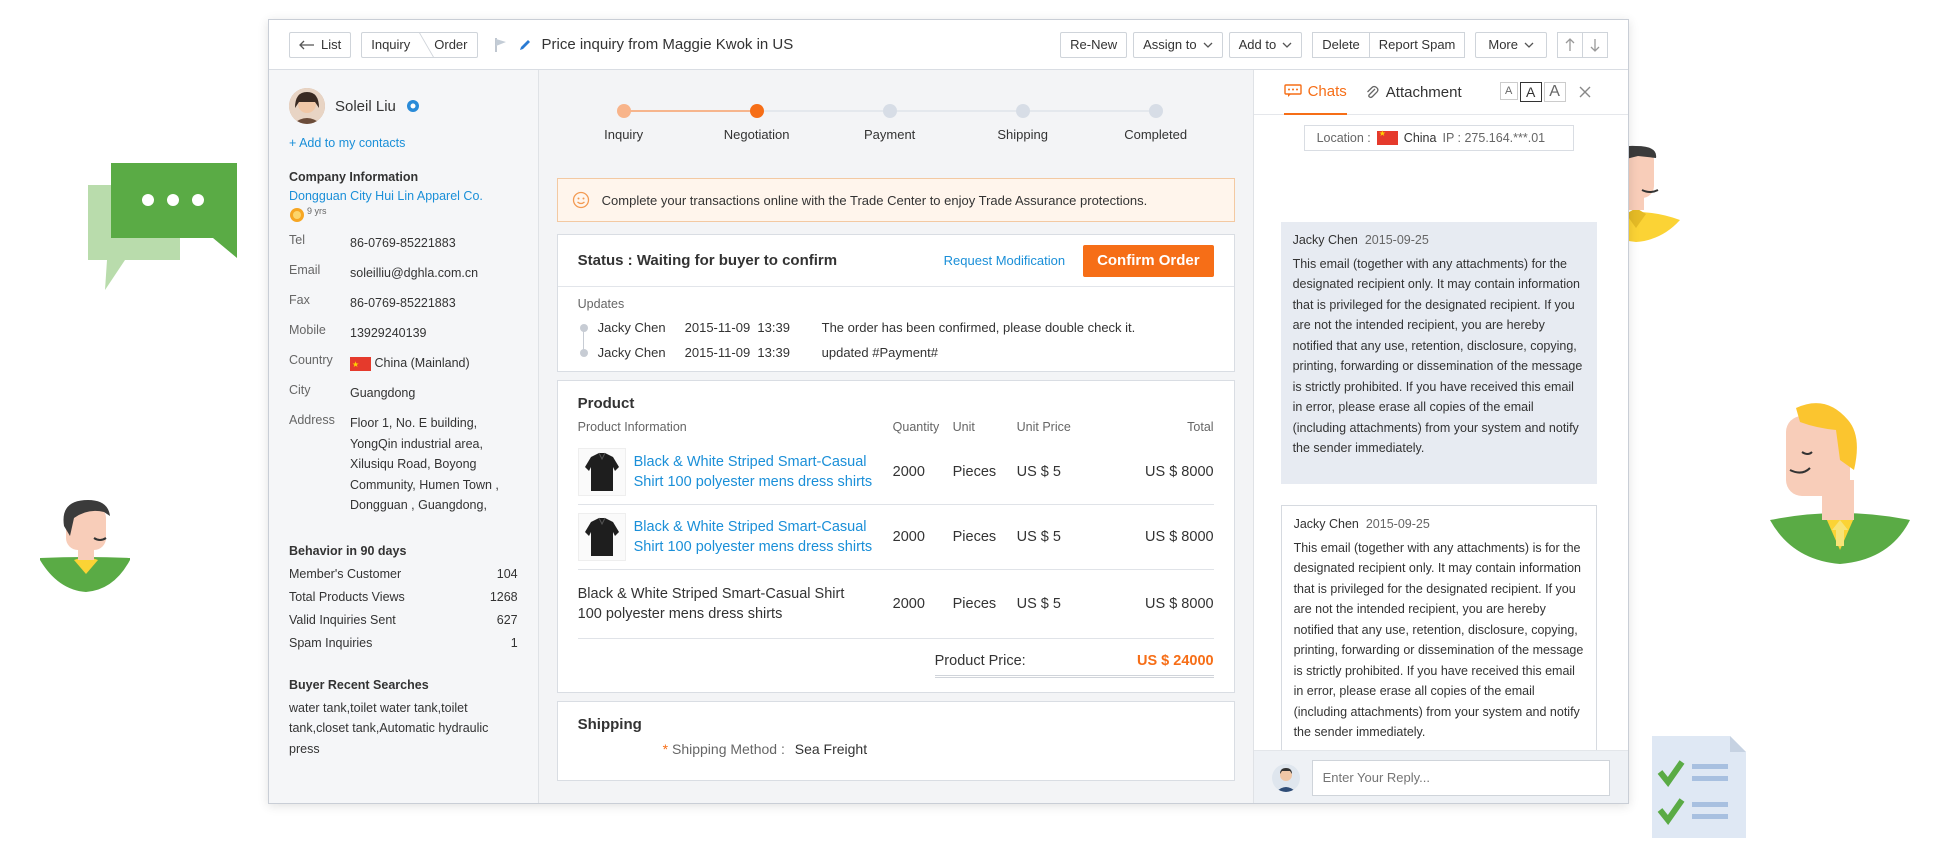 This screenshot has height=864, width=1938. Describe the element at coordinates (299, 300) in the screenshot. I see `field-label: Fax` at that location.